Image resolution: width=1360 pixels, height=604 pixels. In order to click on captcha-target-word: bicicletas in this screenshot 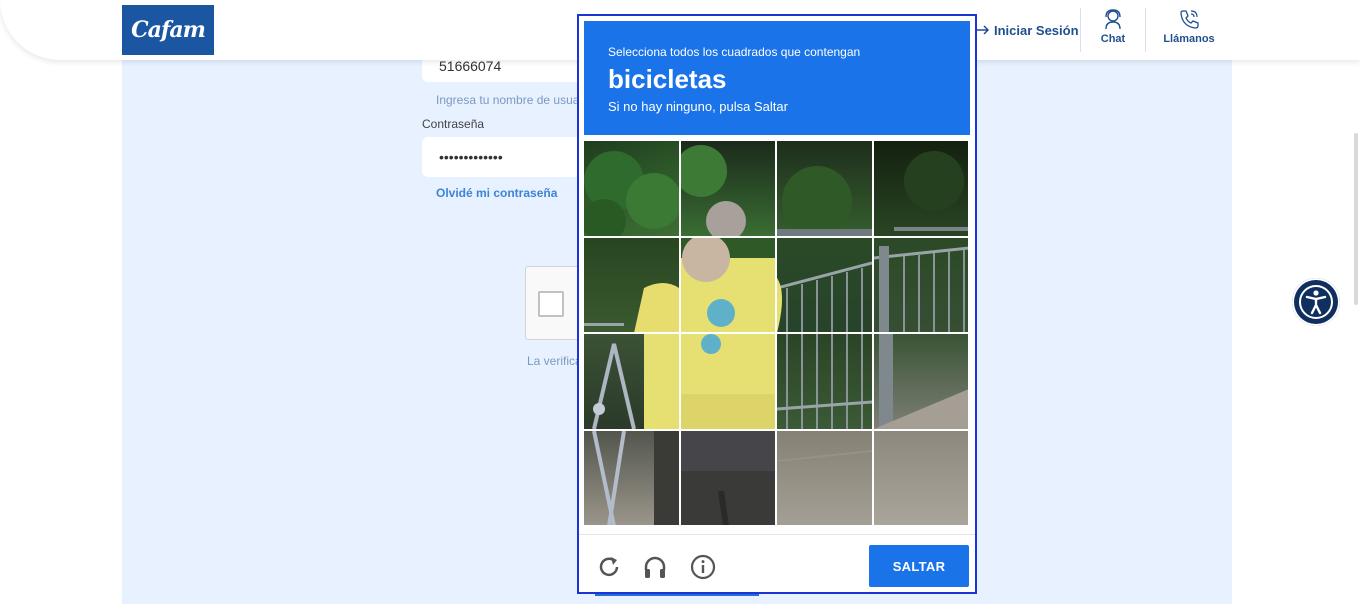, I will do `click(667, 79)`.